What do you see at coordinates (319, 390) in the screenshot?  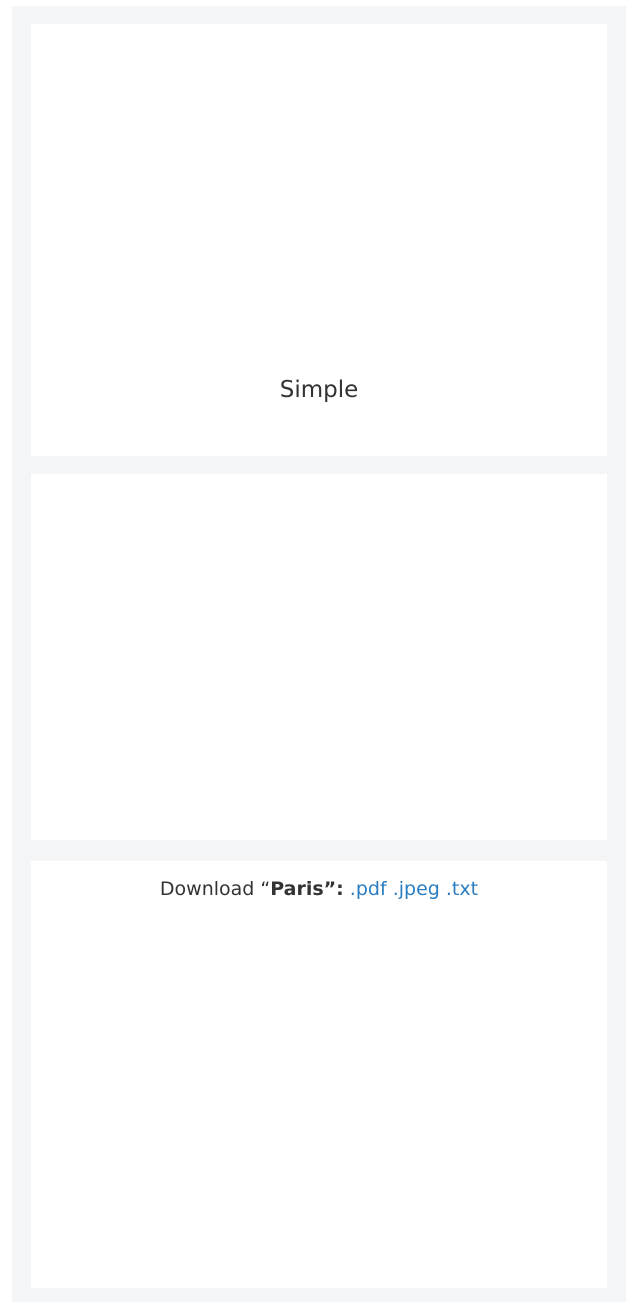 I see `simple-label: Simple` at bounding box center [319, 390].